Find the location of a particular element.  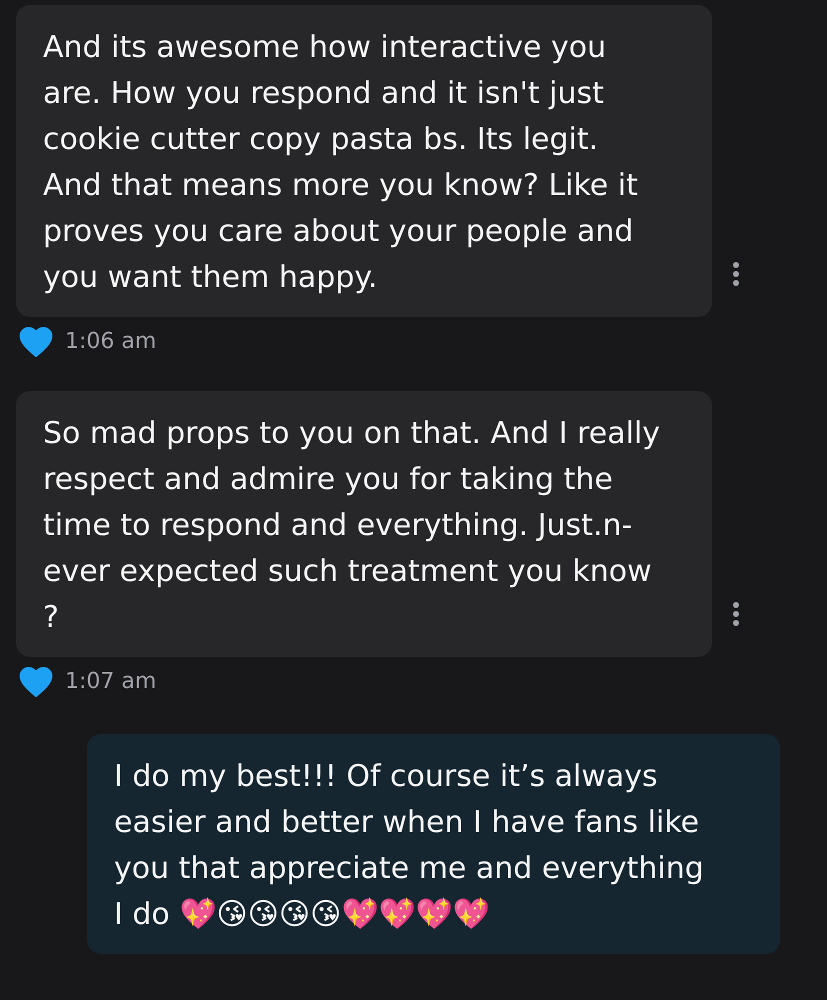

message-time: 1:06 am is located at coordinates (110, 342).